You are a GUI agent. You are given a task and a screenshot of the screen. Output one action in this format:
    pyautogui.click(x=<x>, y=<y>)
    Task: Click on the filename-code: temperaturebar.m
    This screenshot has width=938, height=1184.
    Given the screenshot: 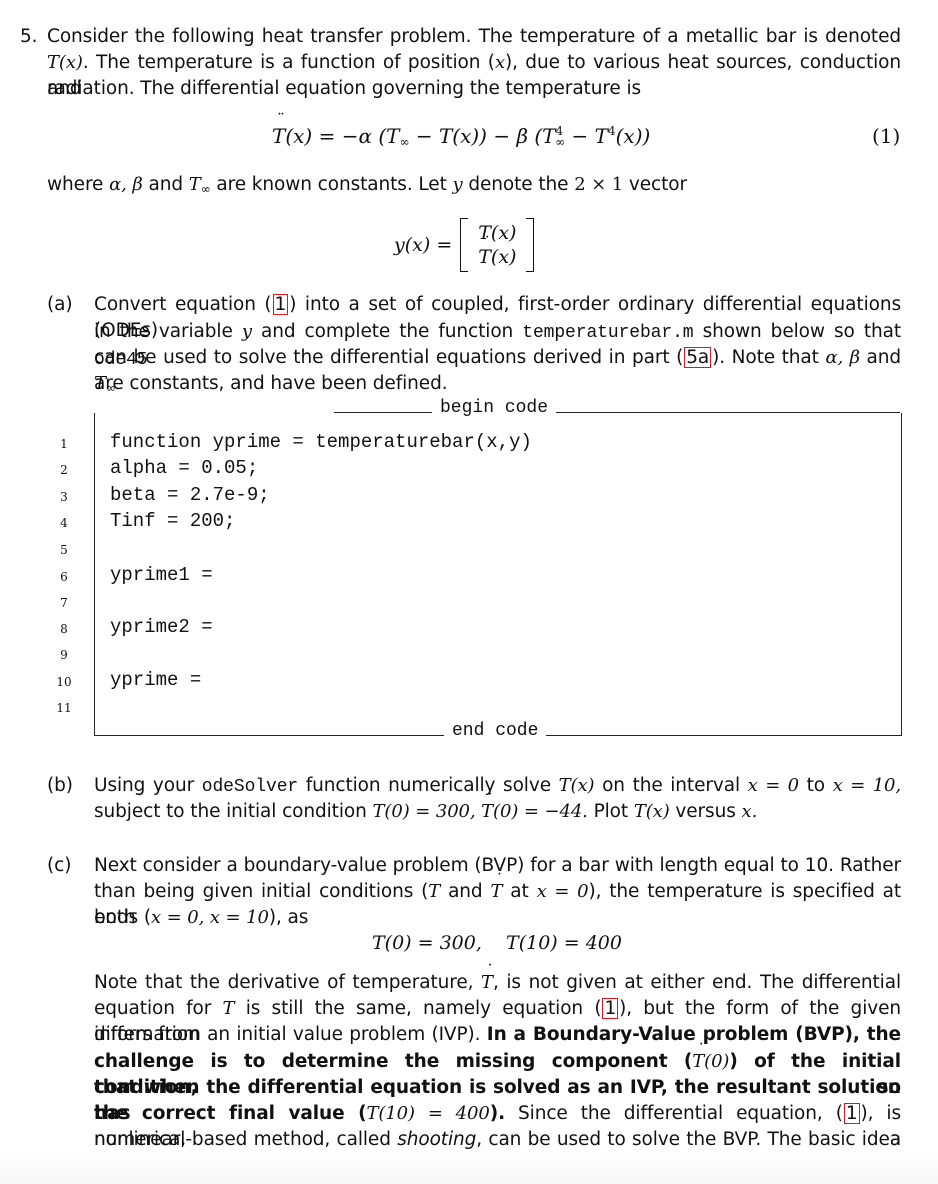 What is the action you would take?
    pyautogui.click(x=608, y=333)
    